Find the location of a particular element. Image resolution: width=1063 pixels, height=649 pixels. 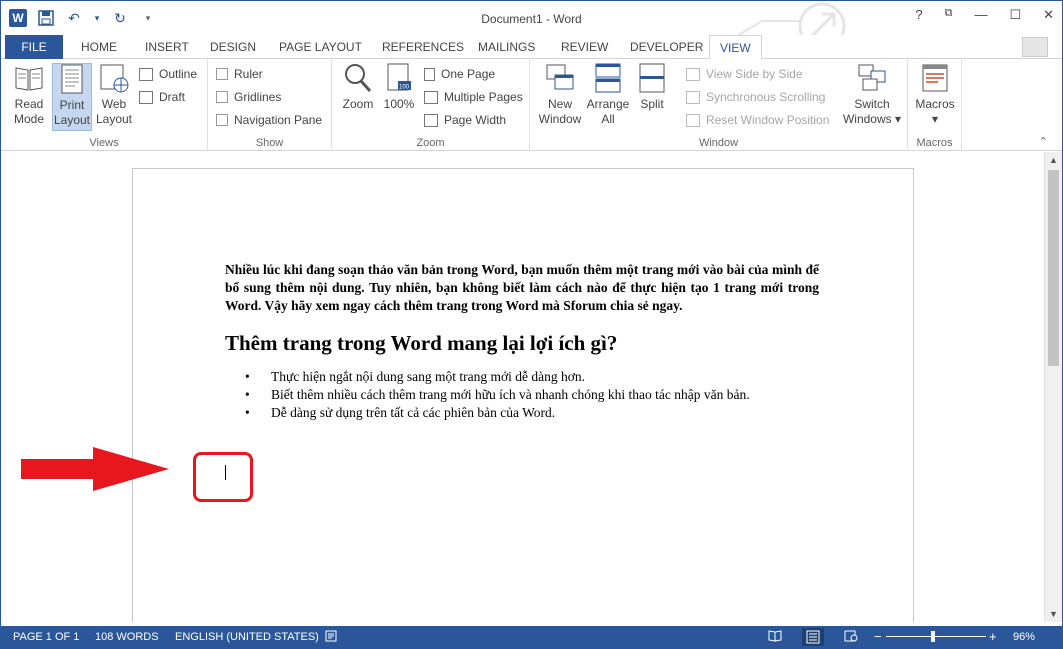

print-layout-button: Print Layout is located at coordinates (72, 97).